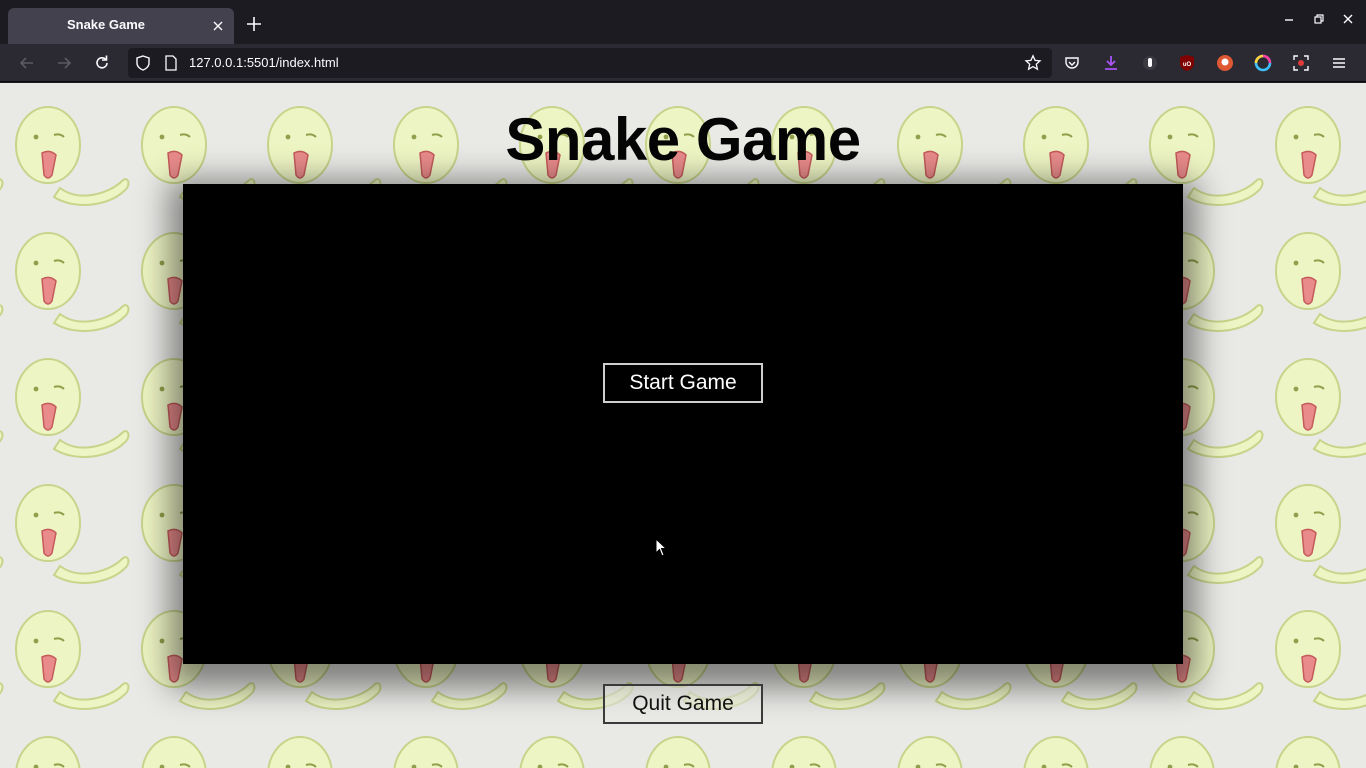 The width and height of the screenshot is (1366, 768). I want to click on page-title: Snake Game, so click(683, 139).